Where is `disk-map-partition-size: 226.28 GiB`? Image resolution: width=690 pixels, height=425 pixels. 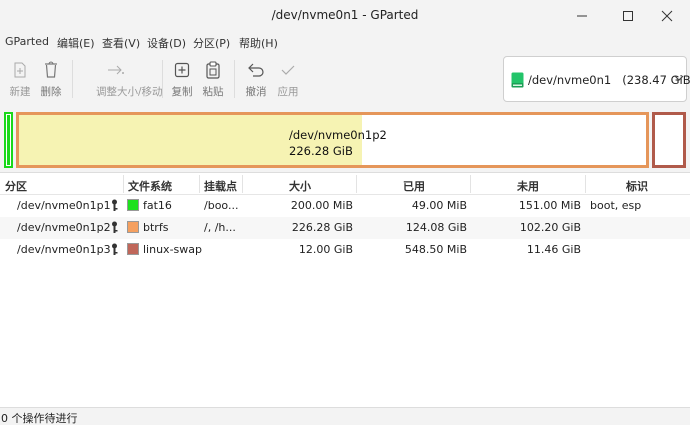
disk-map-partition-size: 226.28 GiB is located at coordinates (321, 151).